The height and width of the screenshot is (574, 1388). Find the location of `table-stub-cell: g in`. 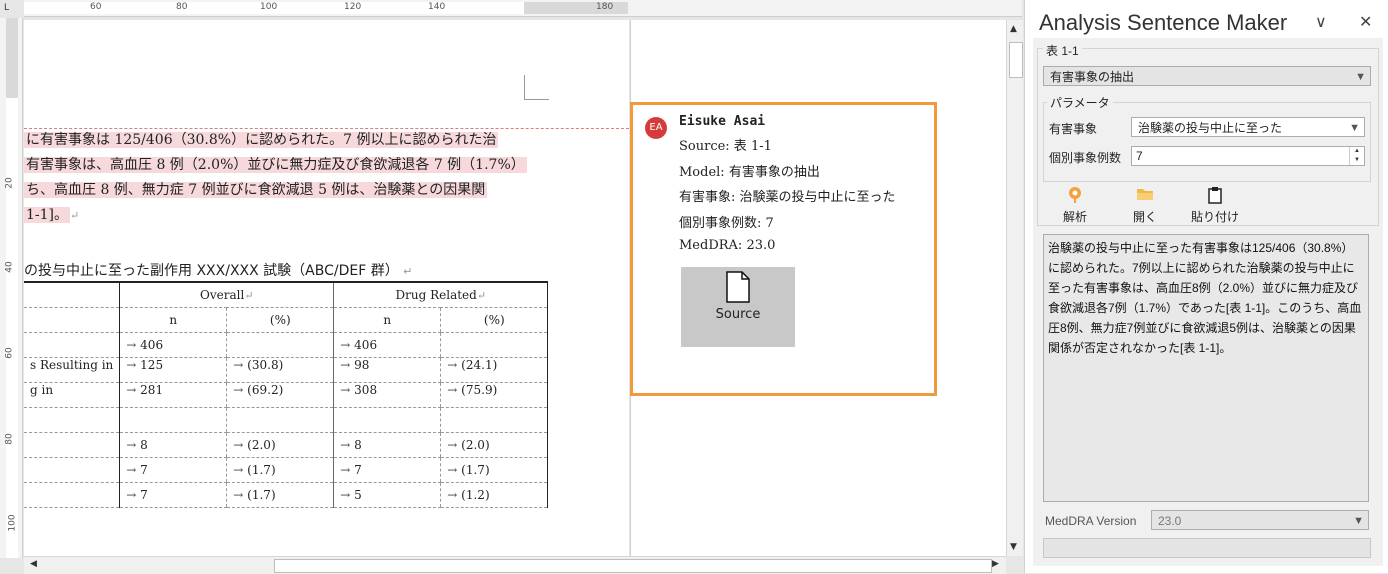

table-stub-cell: g in is located at coordinates (72, 395).